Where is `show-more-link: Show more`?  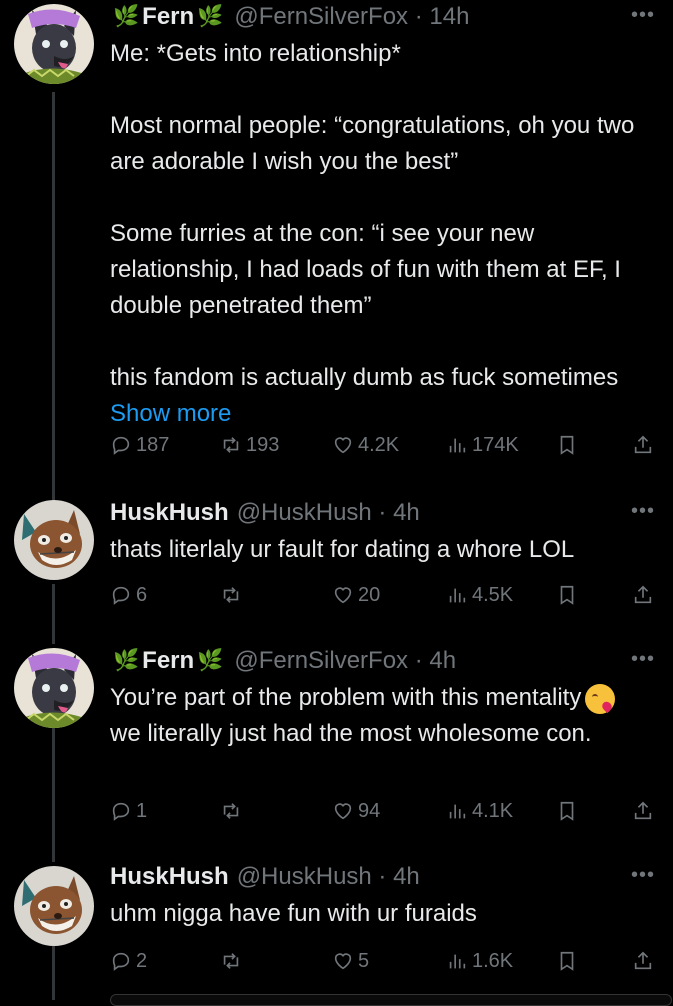 show-more-link: Show more is located at coordinates (170, 413).